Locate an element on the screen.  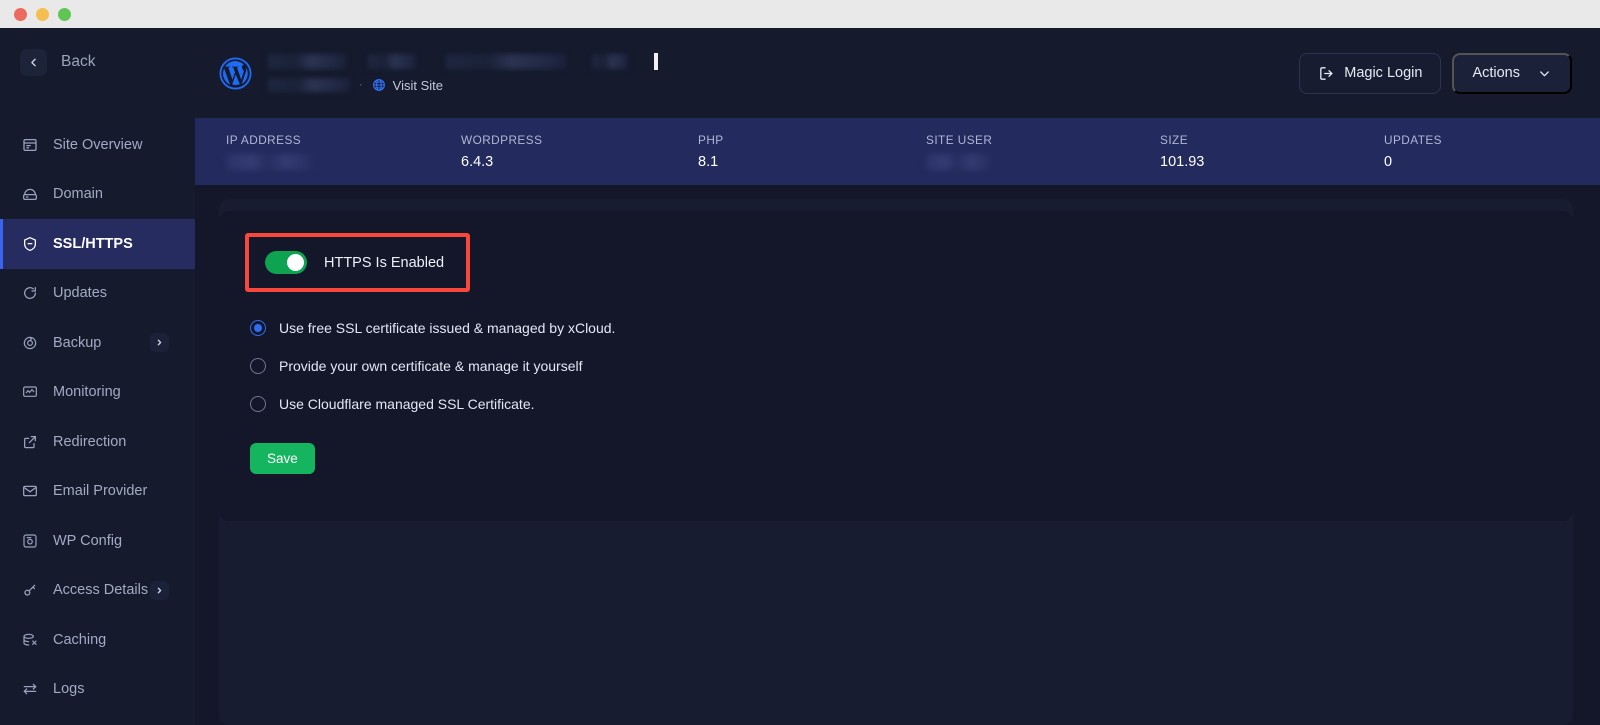
ssl-option-label: Use Cloudflare managed SSL Certificate. is located at coordinates (407, 404).